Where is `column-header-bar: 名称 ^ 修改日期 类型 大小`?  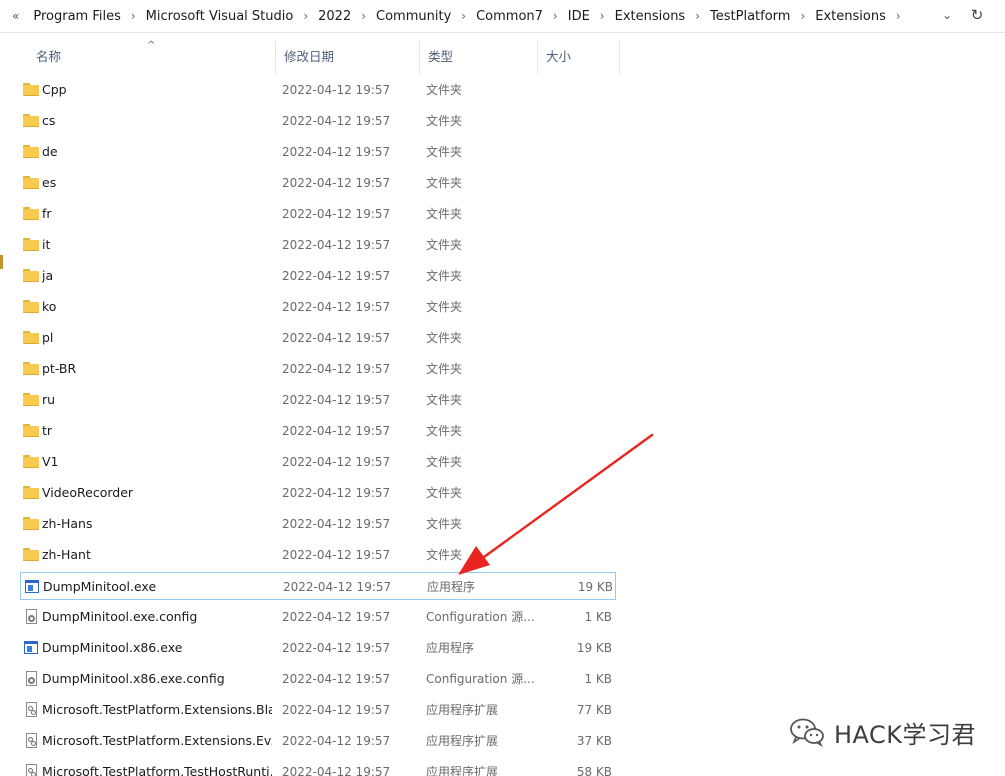
column-header-bar: 名称 ^ 修改日期 类型 大小 is located at coordinates (502, 57).